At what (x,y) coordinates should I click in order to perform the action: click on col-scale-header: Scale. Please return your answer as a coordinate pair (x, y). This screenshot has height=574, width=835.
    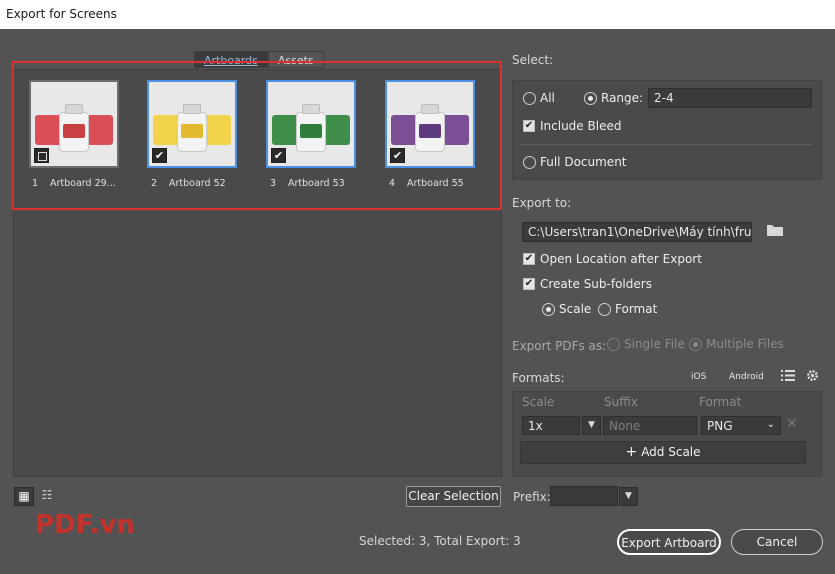
    Looking at the image, I should click on (538, 402).